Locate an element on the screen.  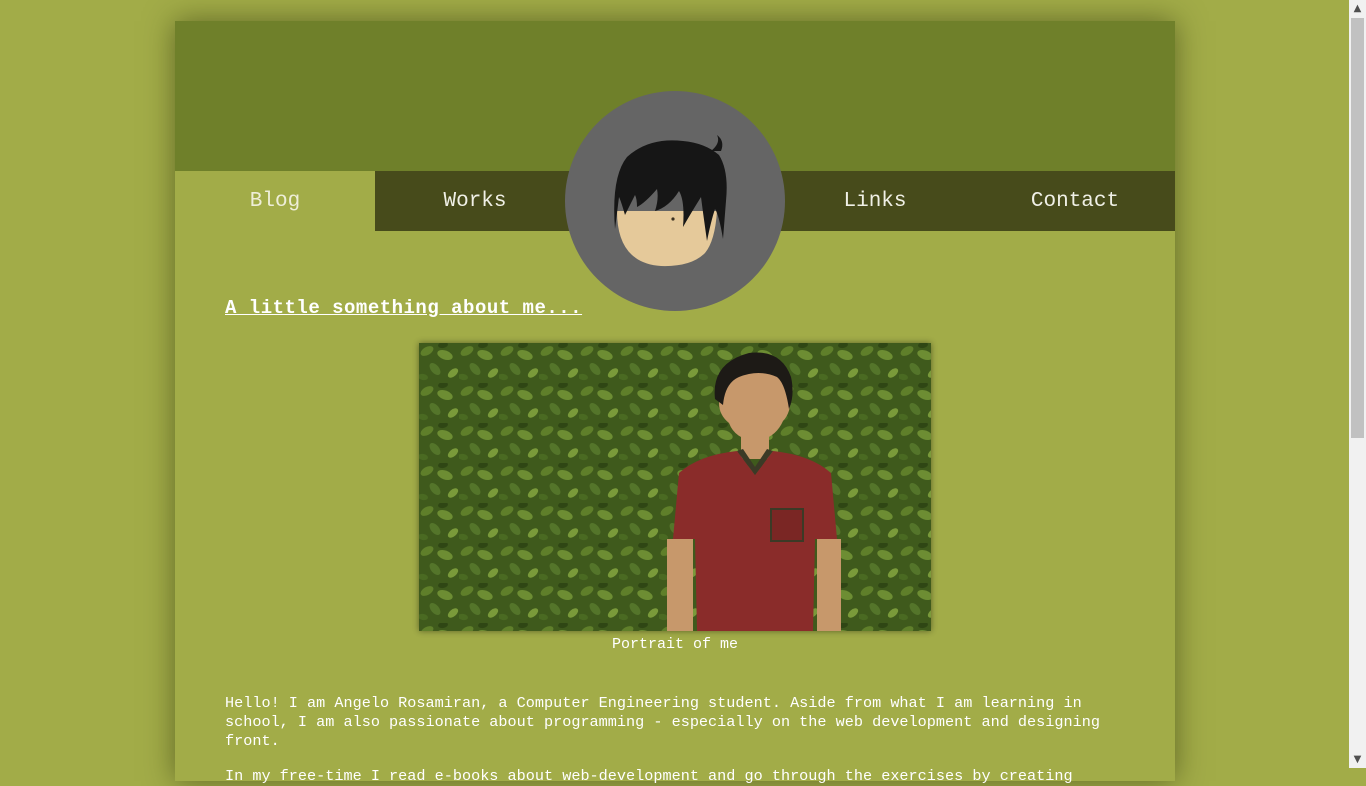
avatar is located at coordinates (675, 201).